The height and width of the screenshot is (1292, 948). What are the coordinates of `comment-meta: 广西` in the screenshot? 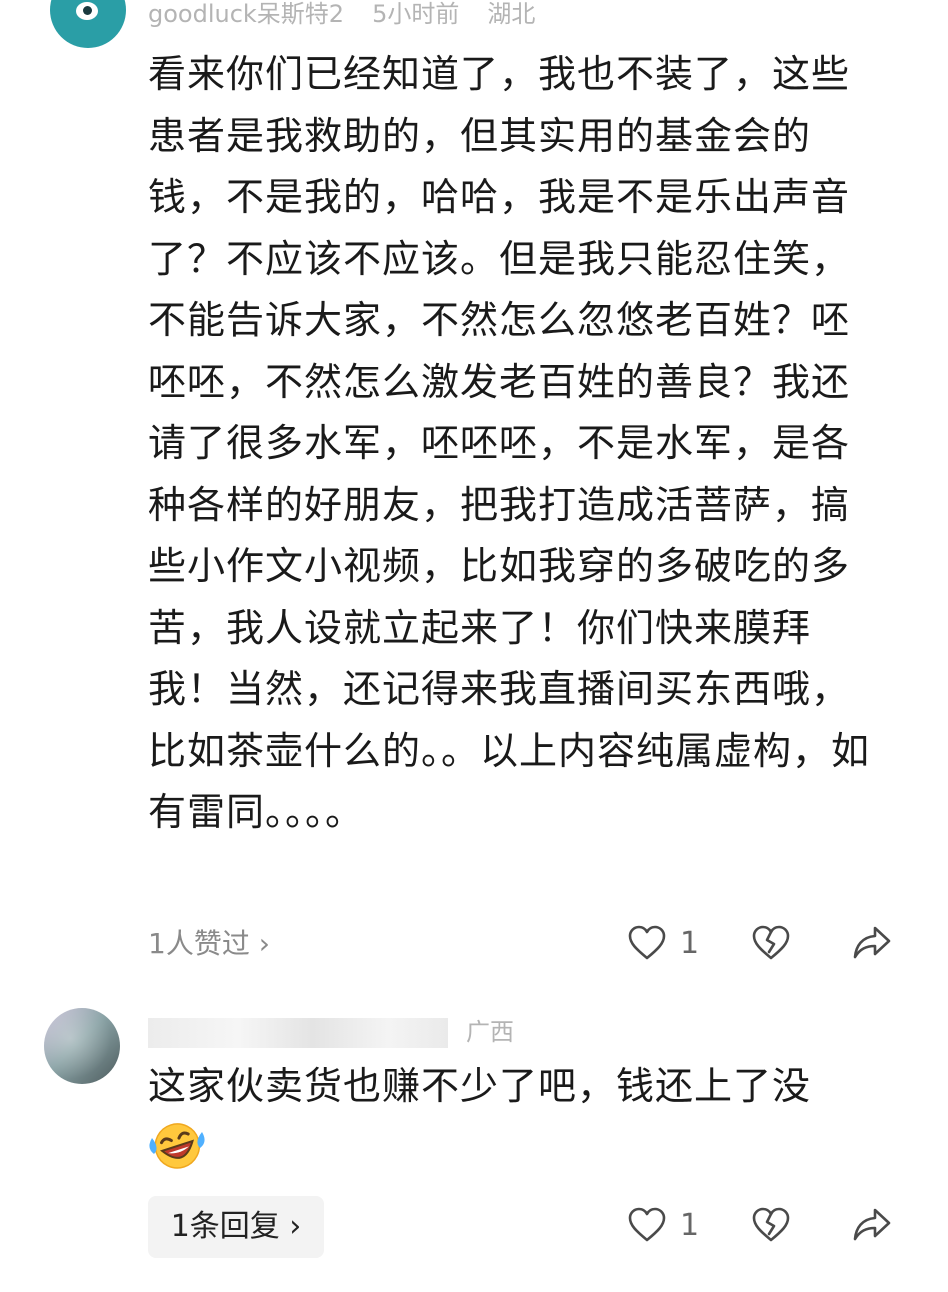 It's located at (331, 1030).